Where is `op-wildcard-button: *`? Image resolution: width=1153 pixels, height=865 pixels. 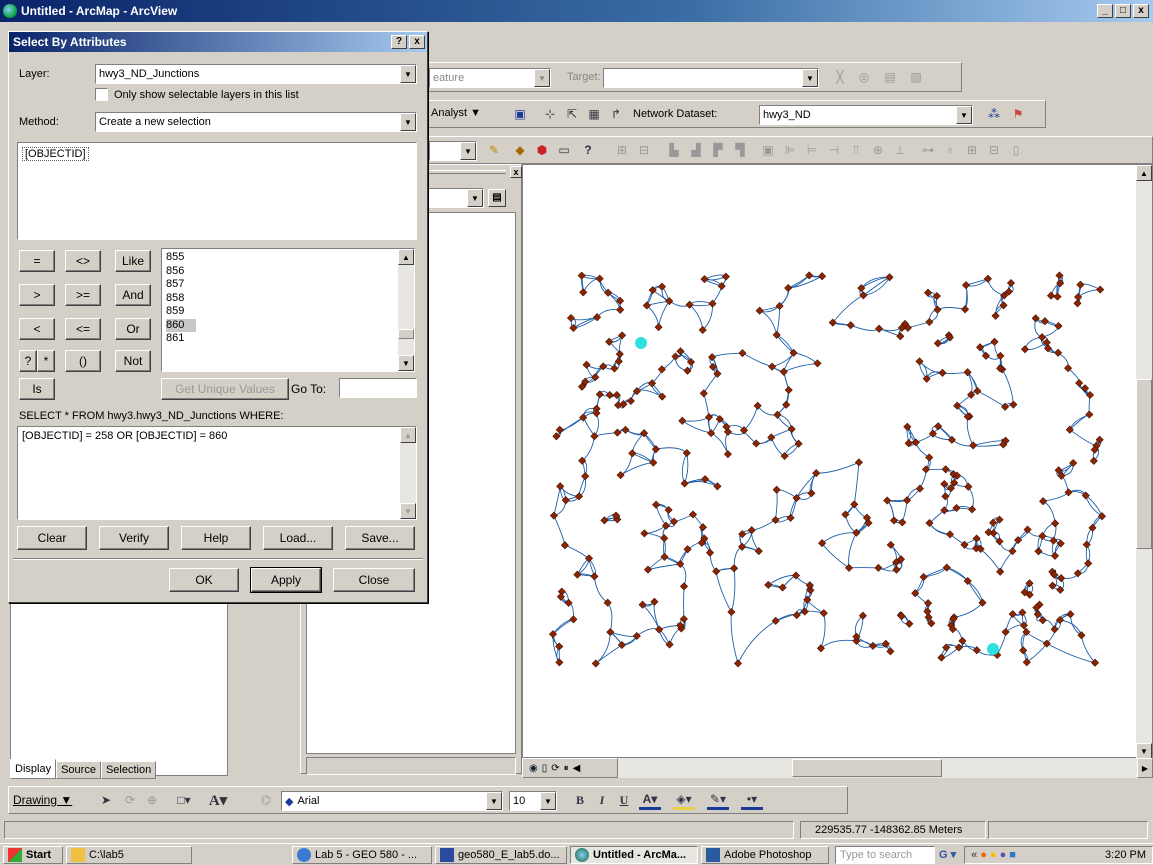
op-wildcard-button: * is located at coordinates (46, 361).